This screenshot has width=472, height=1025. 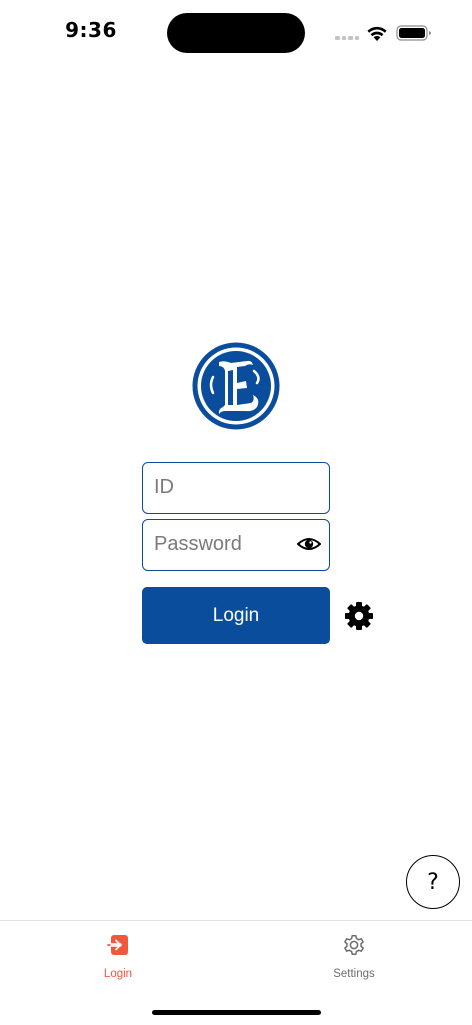 What do you see at coordinates (236, 386) in the screenshot?
I see `company-logo` at bounding box center [236, 386].